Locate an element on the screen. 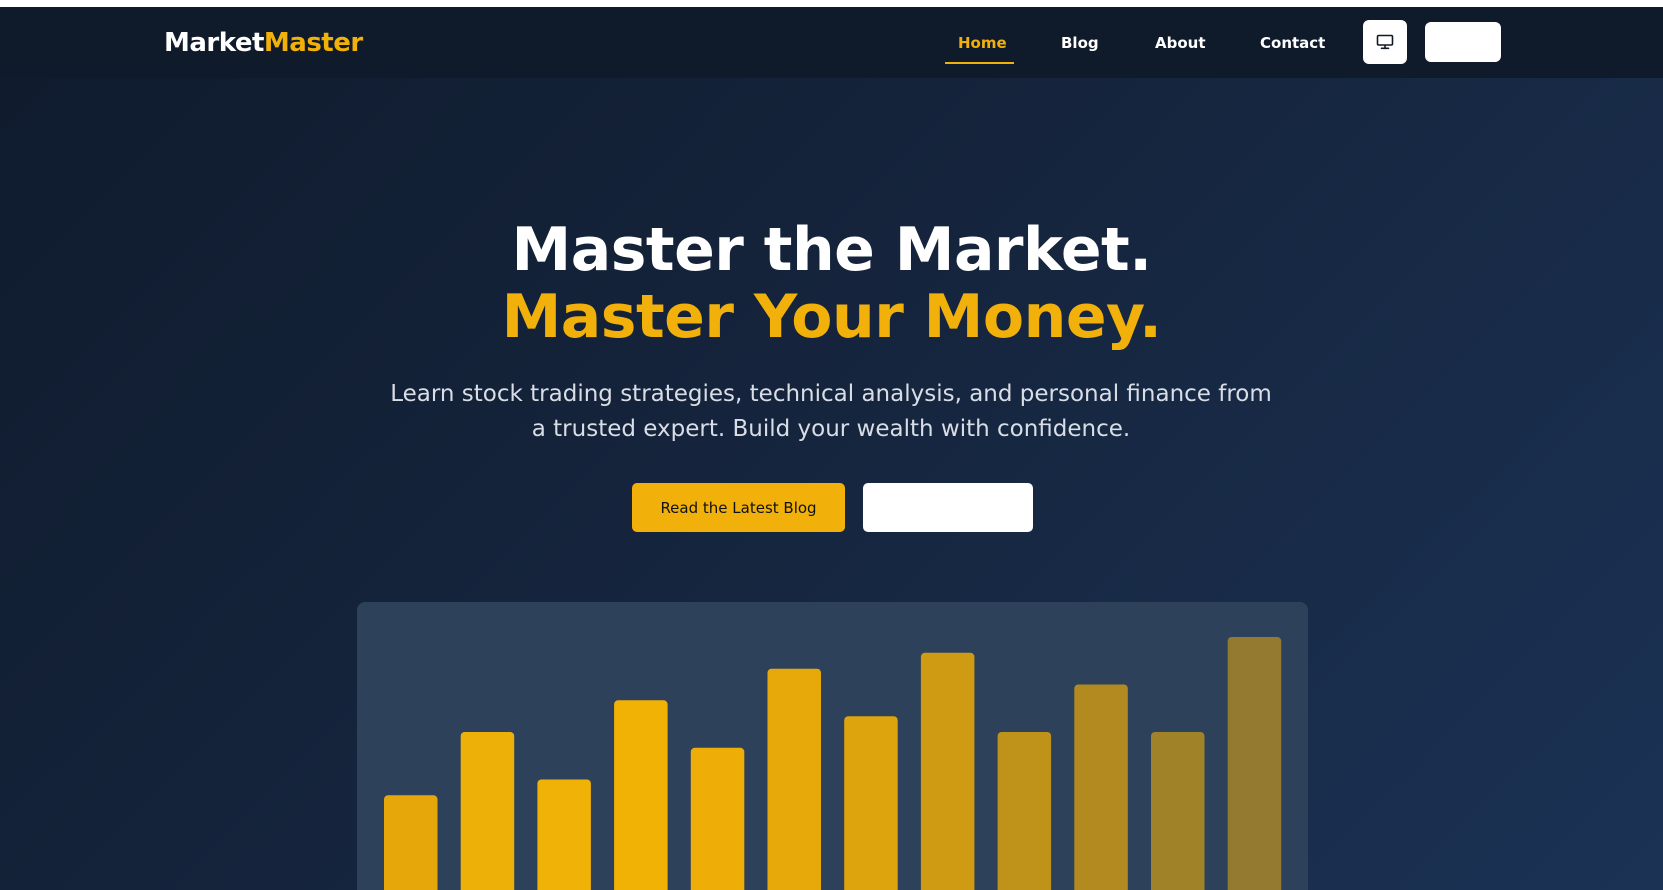  monitor-icon is located at coordinates (1385, 42).